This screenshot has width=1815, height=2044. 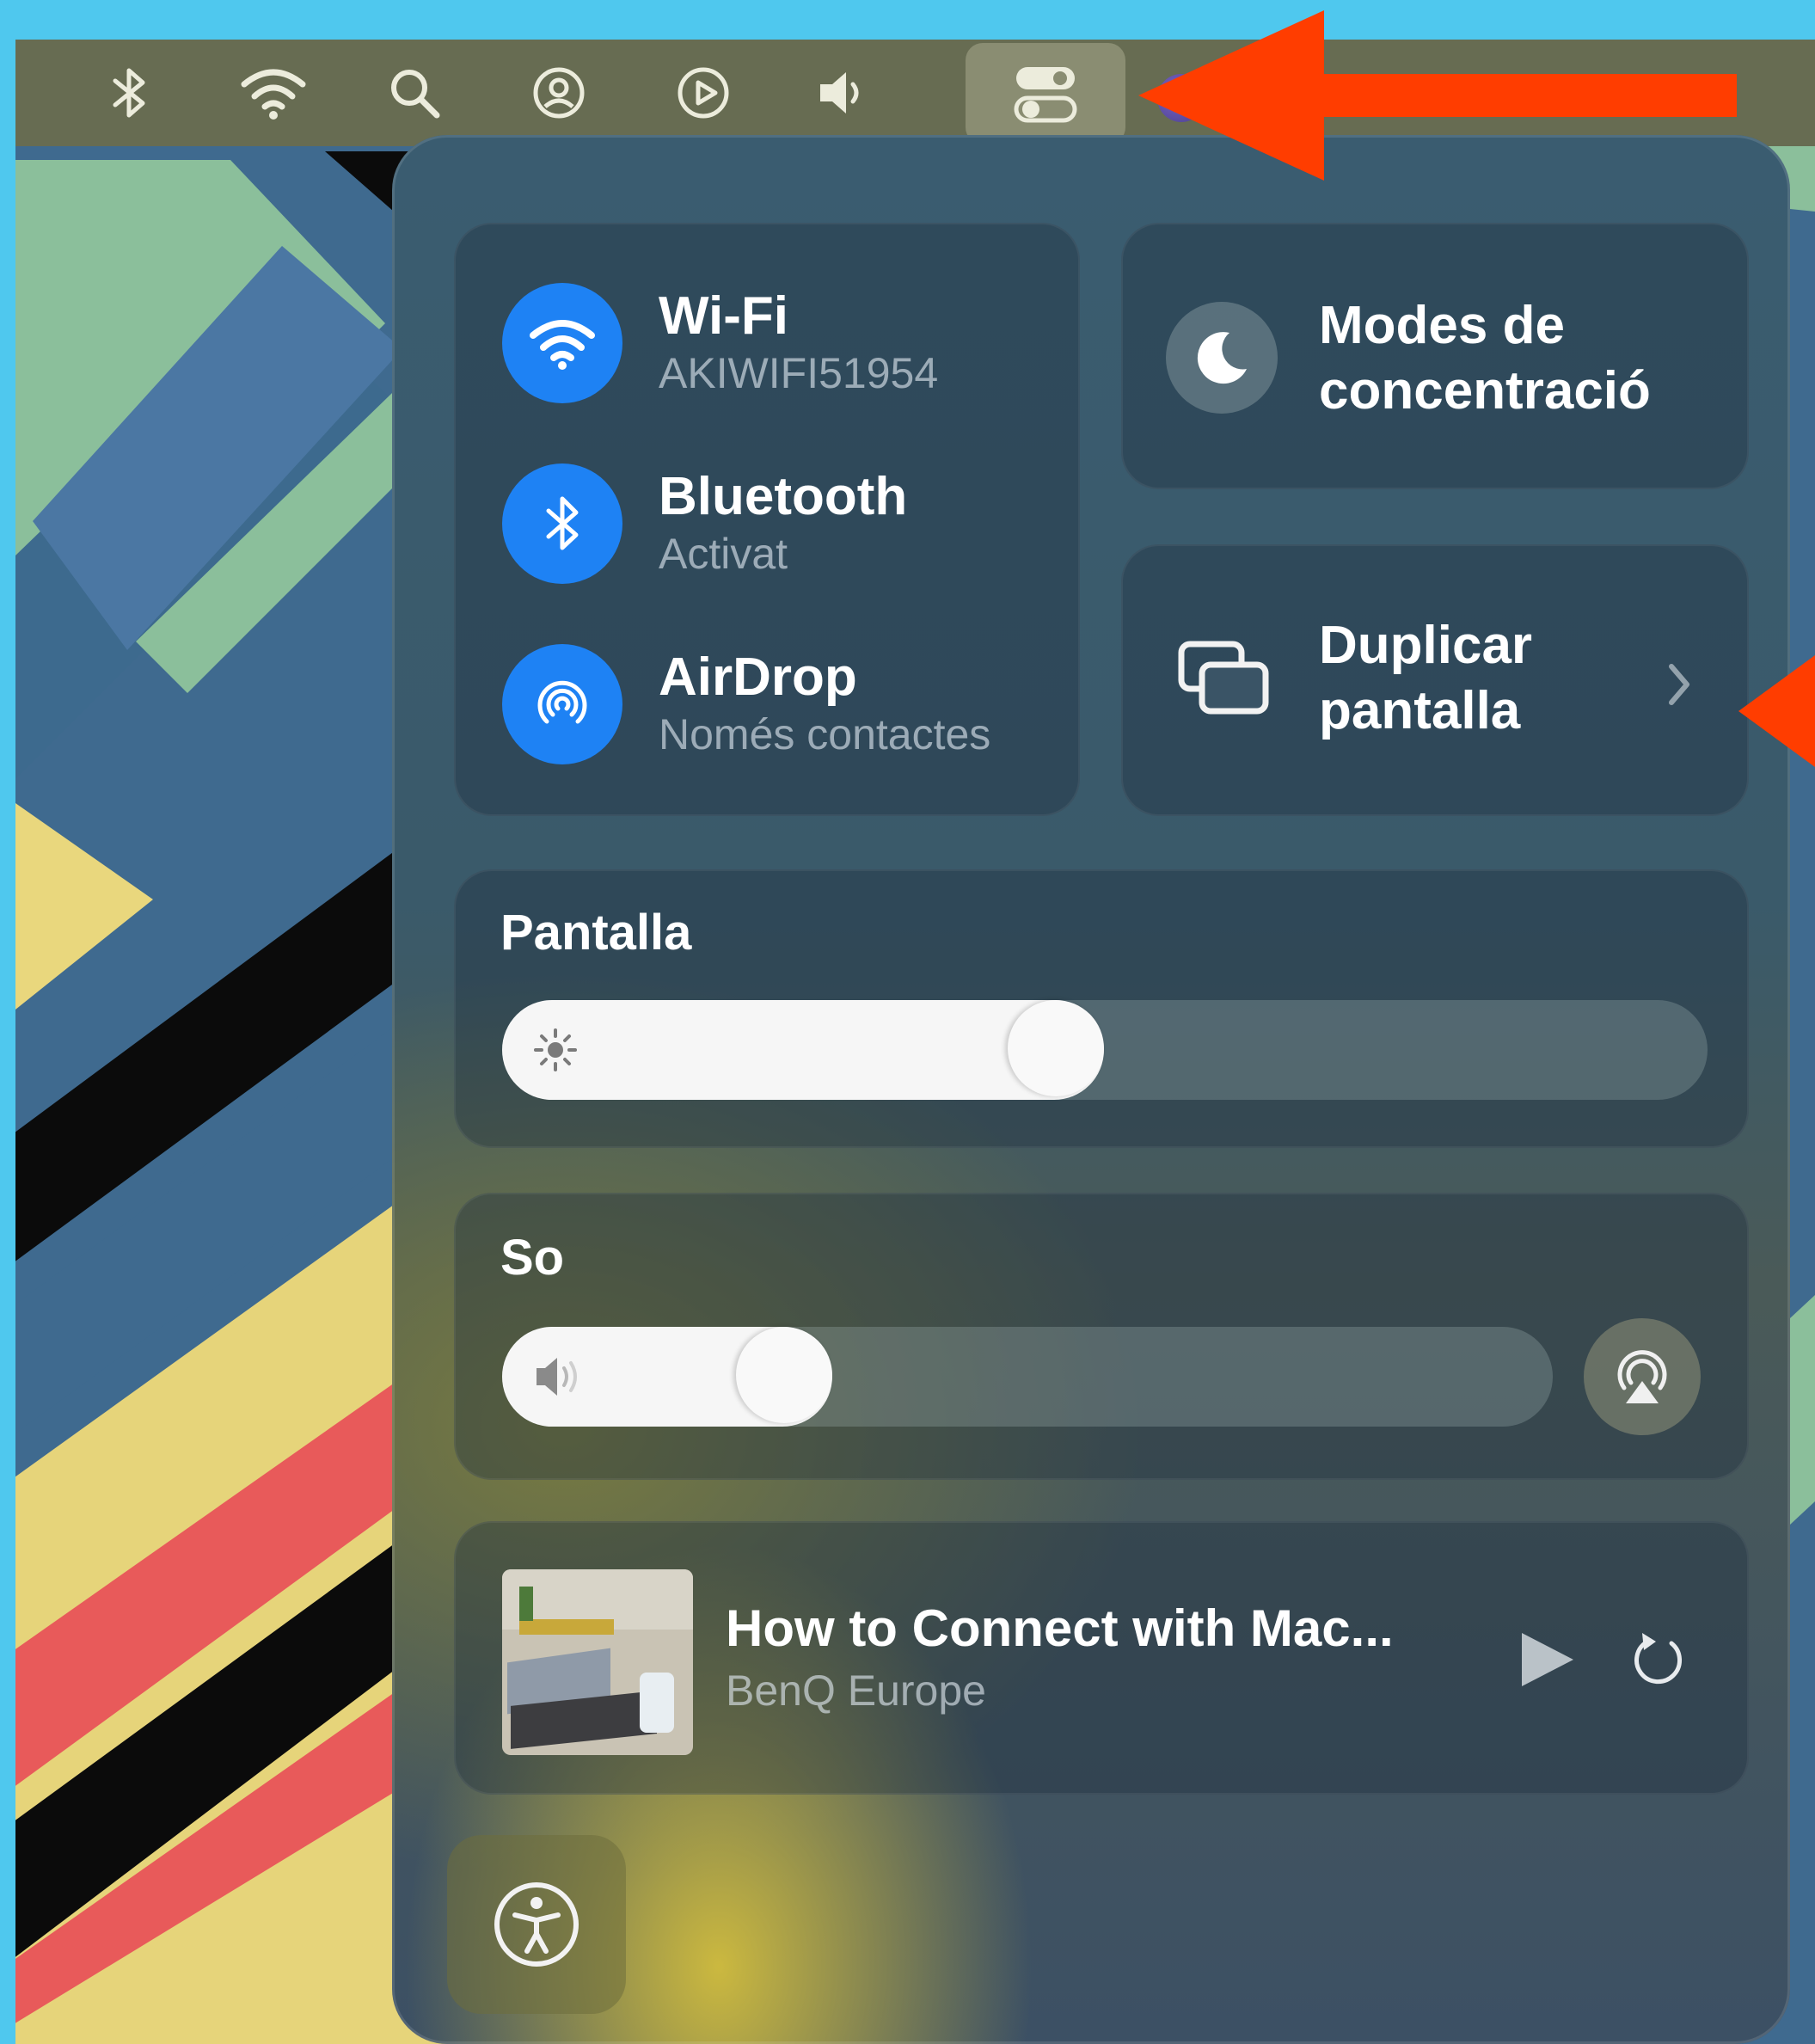 I want to click on bluetooth-title: Bluetooth, so click(x=783, y=496).